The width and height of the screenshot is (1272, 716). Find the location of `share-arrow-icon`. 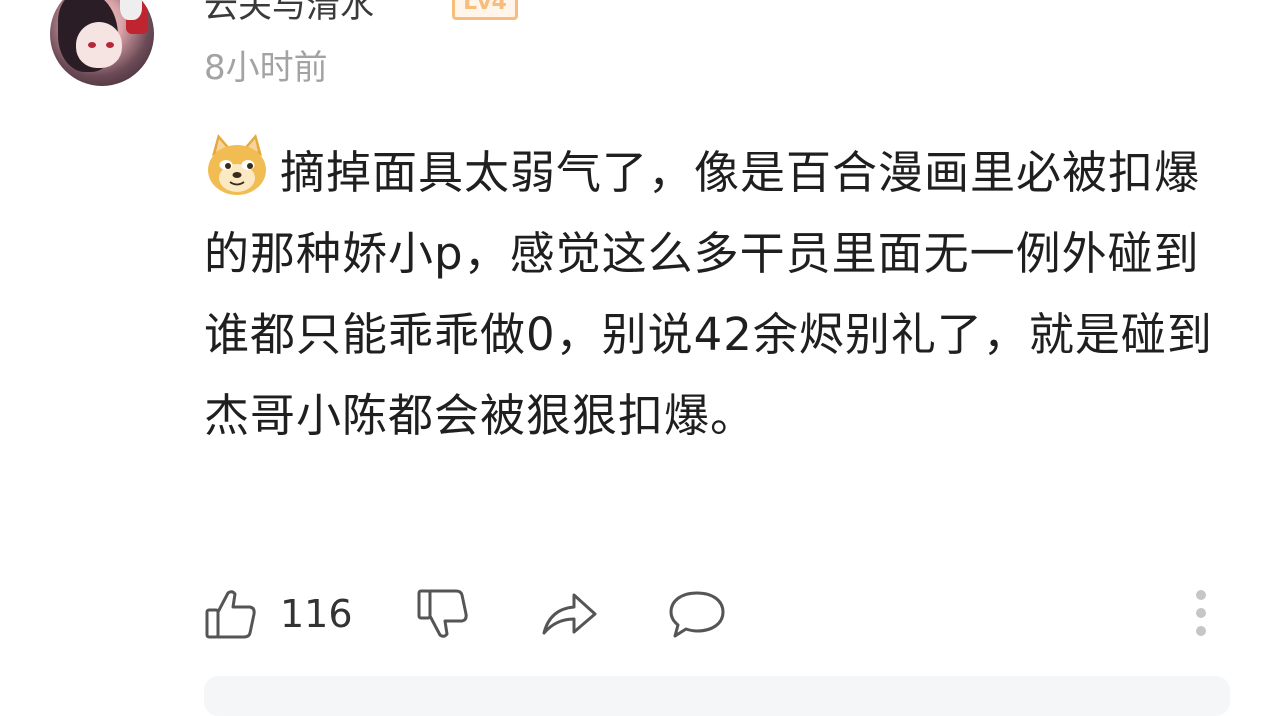

share-arrow-icon is located at coordinates (569, 614).